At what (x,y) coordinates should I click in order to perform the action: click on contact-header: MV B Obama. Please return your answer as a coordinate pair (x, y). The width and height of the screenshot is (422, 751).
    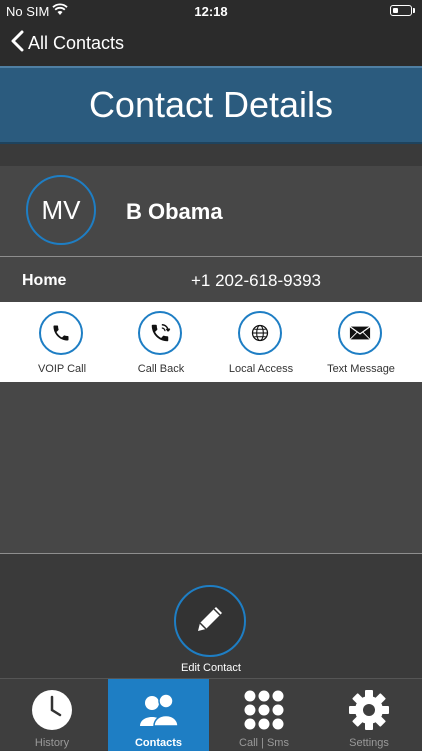
    Looking at the image, I should click on (211, 211).